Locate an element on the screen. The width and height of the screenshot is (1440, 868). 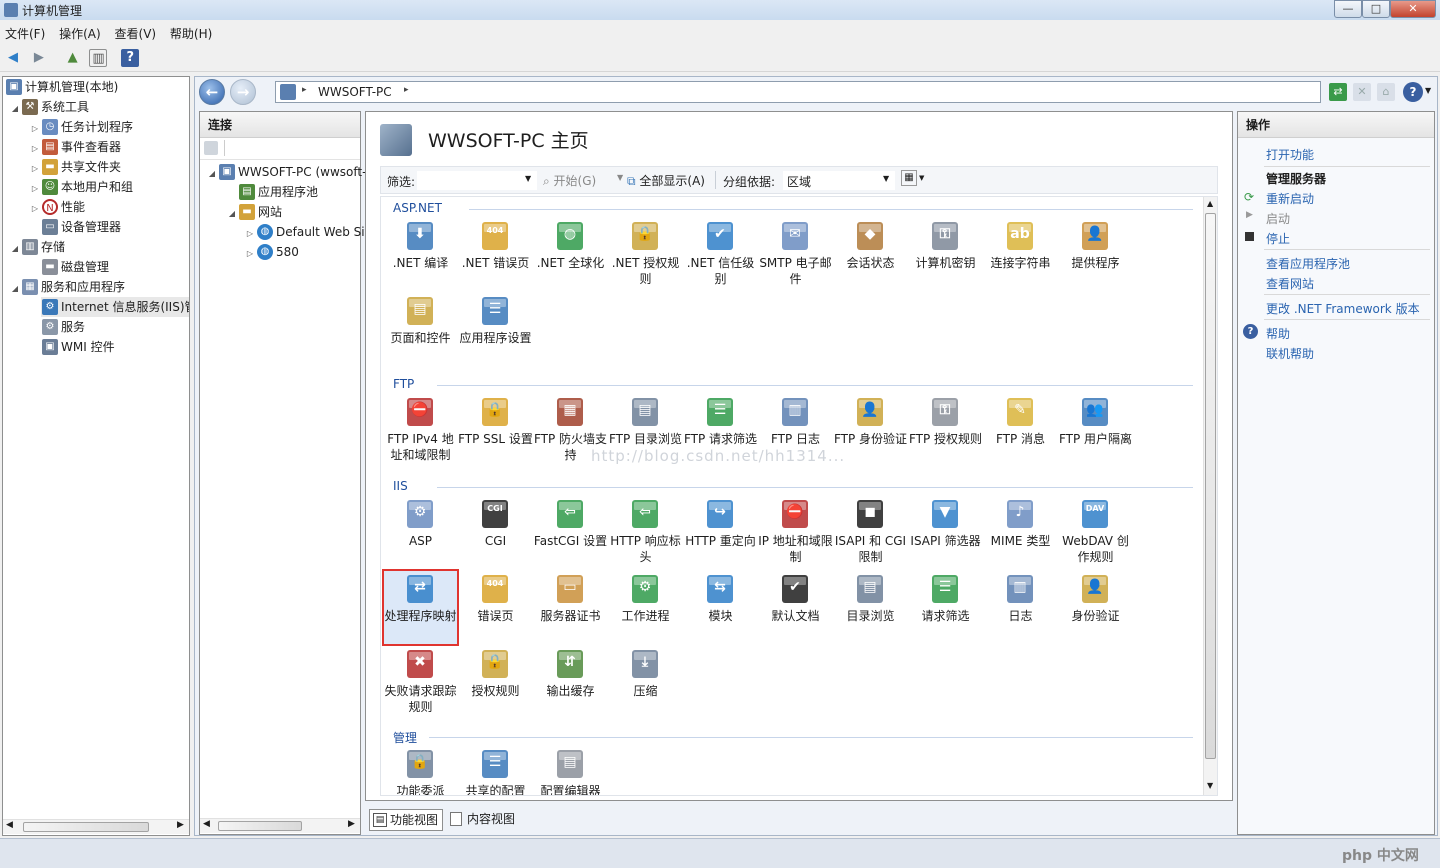
feature-item: ▥ 日志 is located at coordinates (1020, 607).